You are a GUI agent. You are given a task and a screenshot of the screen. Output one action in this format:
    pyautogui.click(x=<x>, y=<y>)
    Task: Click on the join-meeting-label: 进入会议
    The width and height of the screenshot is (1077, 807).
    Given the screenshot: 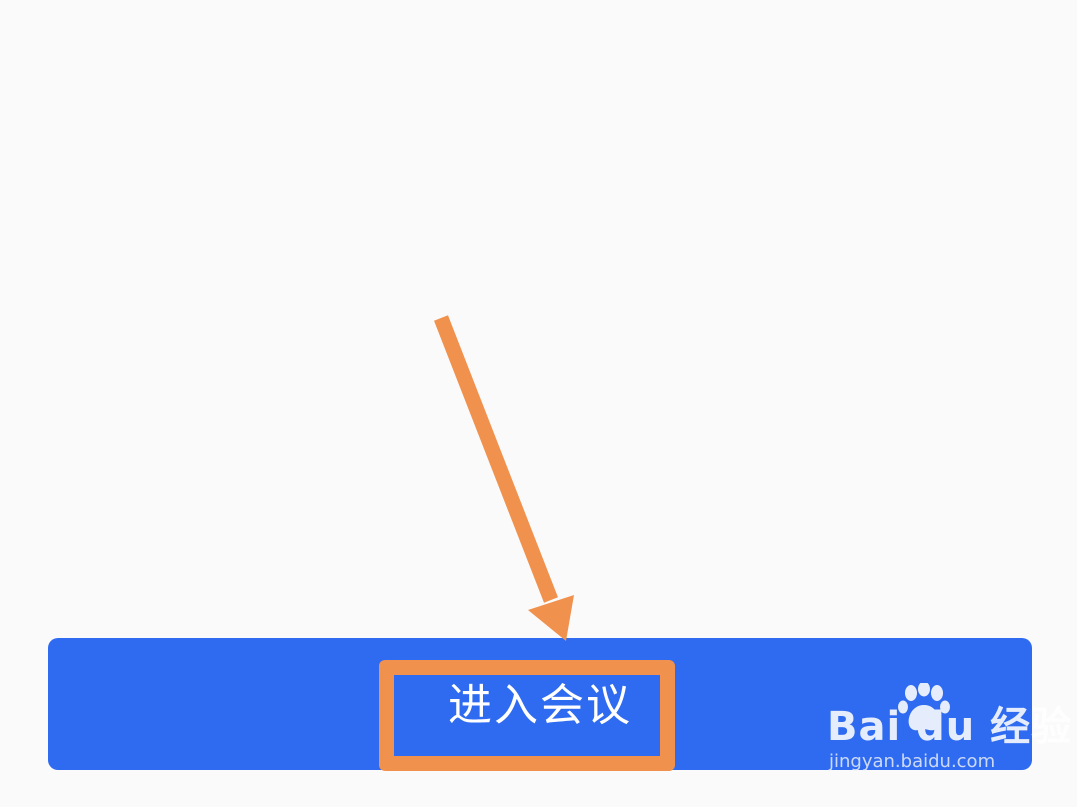 What is the action you would take?
    pyautogui.click(x=540, y=705)
    